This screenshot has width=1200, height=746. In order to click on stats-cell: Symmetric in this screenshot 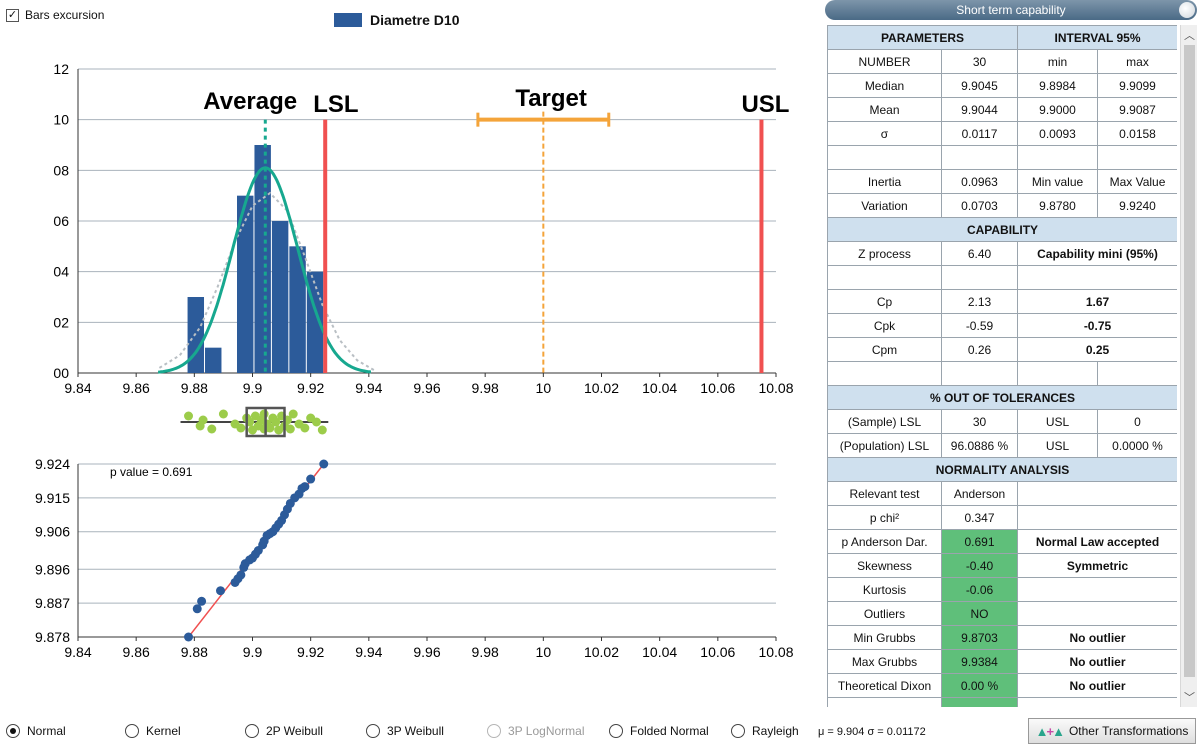, I will do `click(1097, 565)`.